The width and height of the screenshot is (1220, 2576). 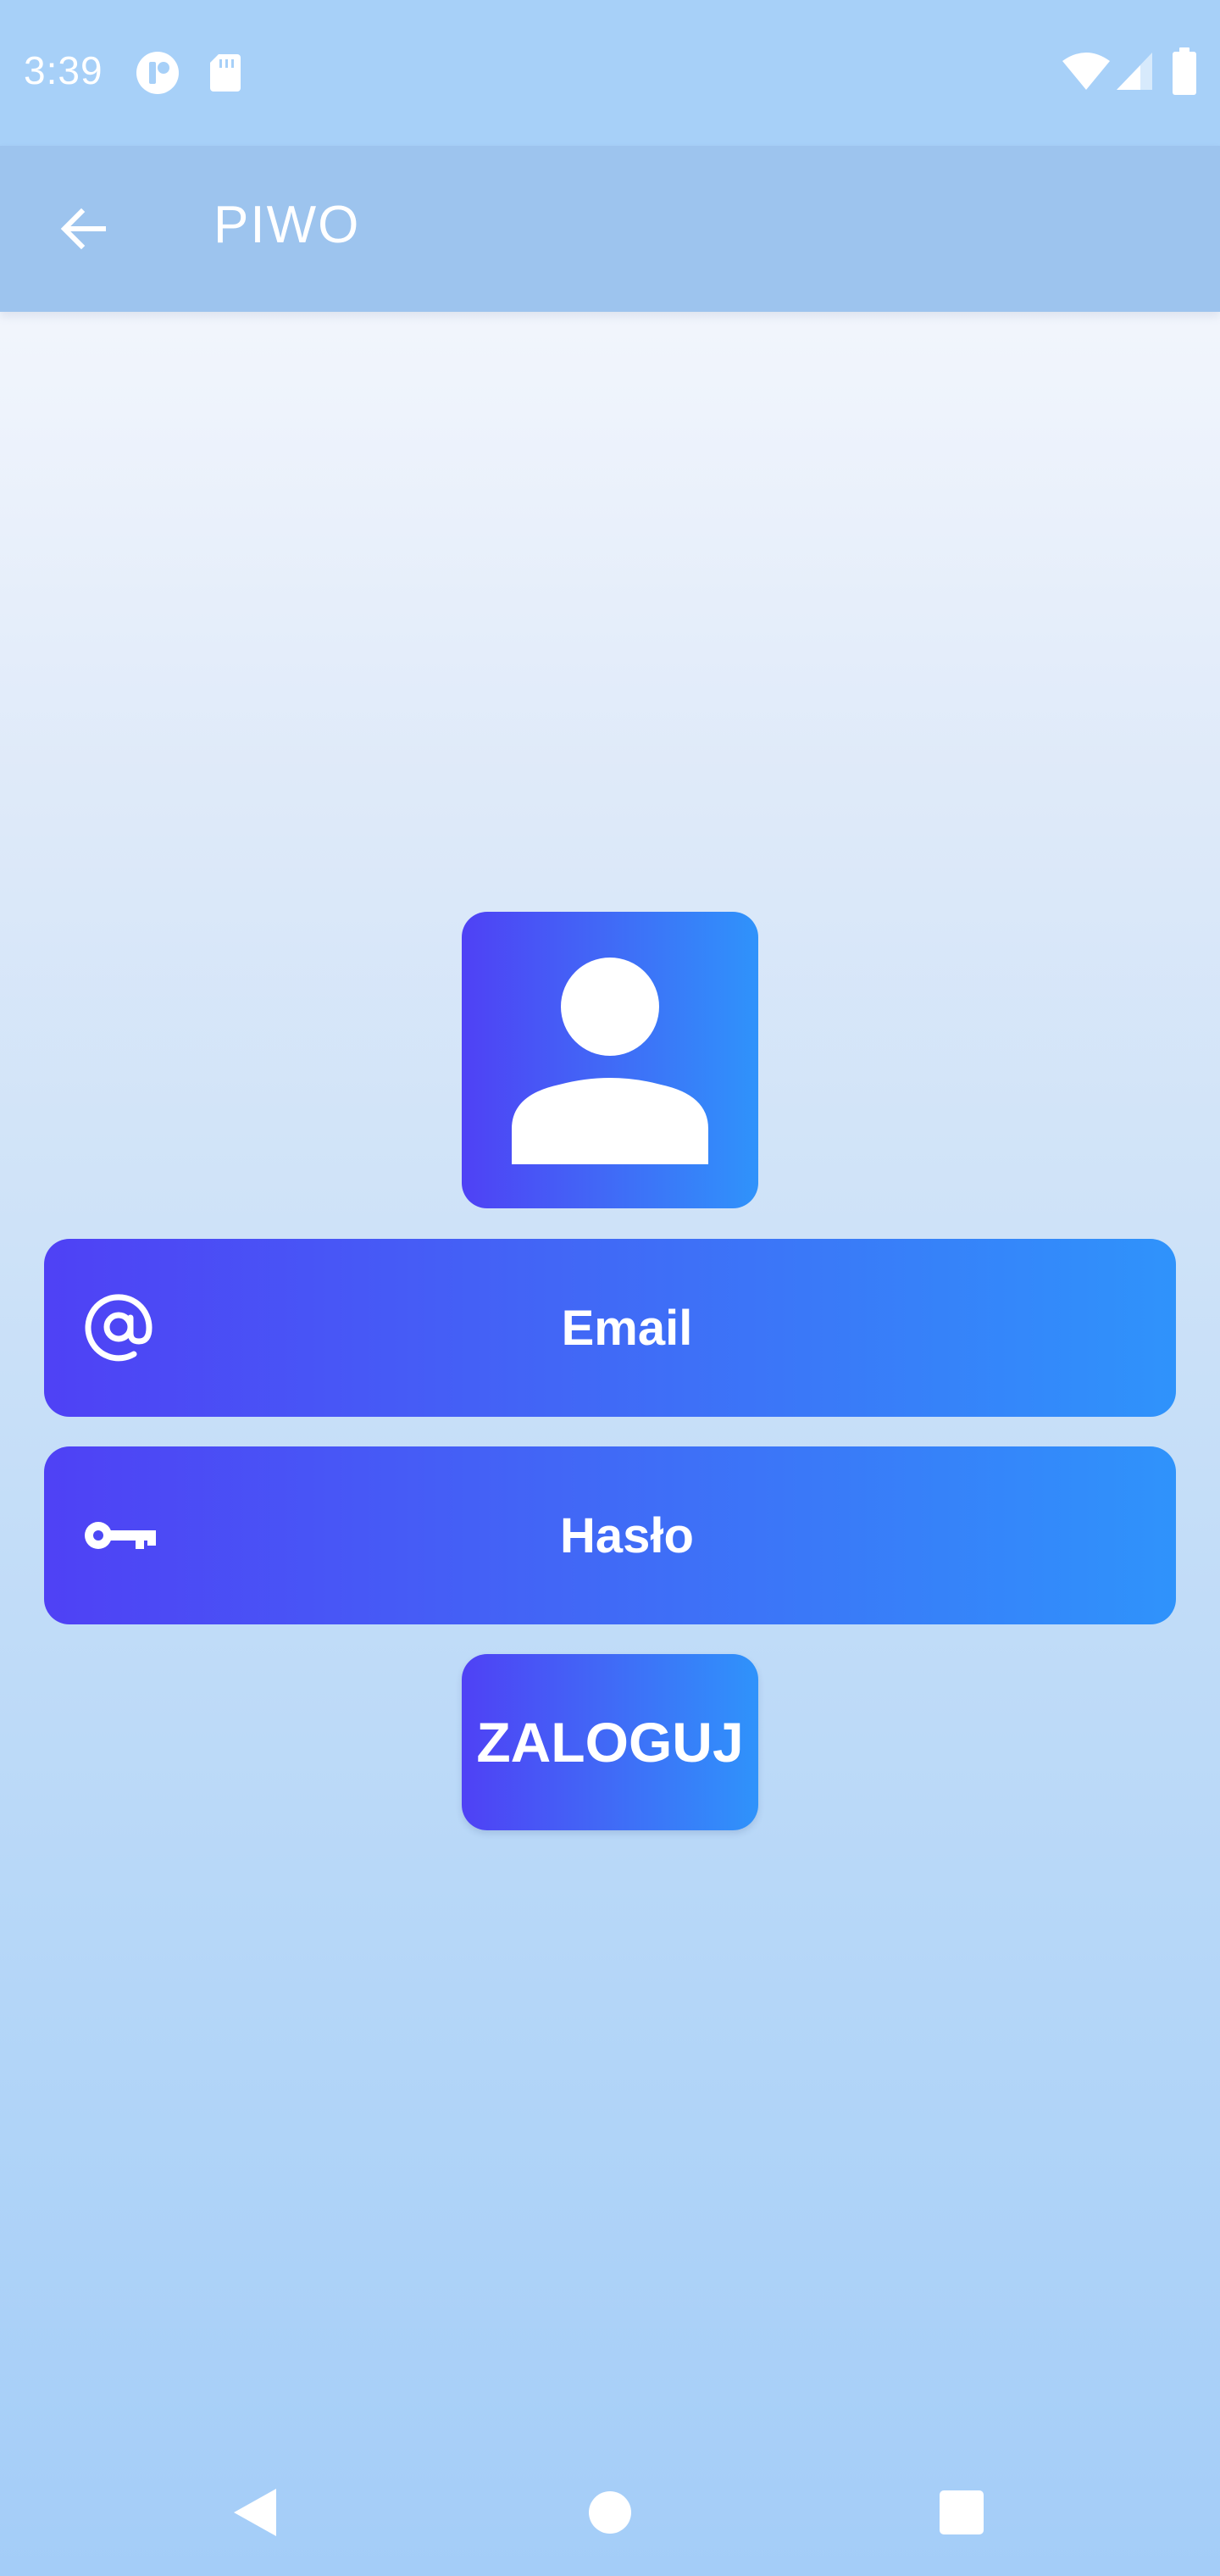 I want to click on email-field: Email, so click(x=610, y=1328).